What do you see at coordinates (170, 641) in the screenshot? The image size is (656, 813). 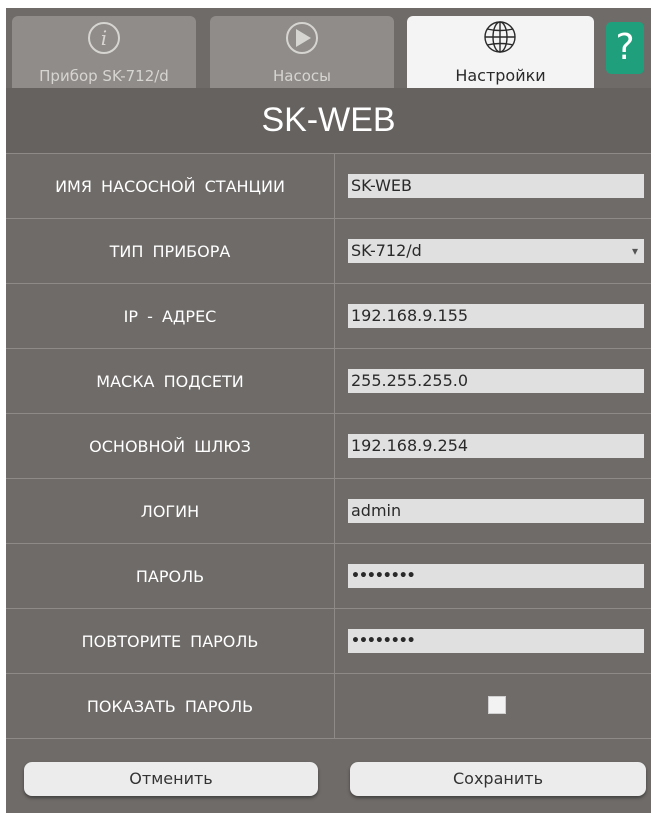 I see `password-repeat-label: ПОВТОРИТЕ ПАРОЛЬ` at bounding box center [170, 641].